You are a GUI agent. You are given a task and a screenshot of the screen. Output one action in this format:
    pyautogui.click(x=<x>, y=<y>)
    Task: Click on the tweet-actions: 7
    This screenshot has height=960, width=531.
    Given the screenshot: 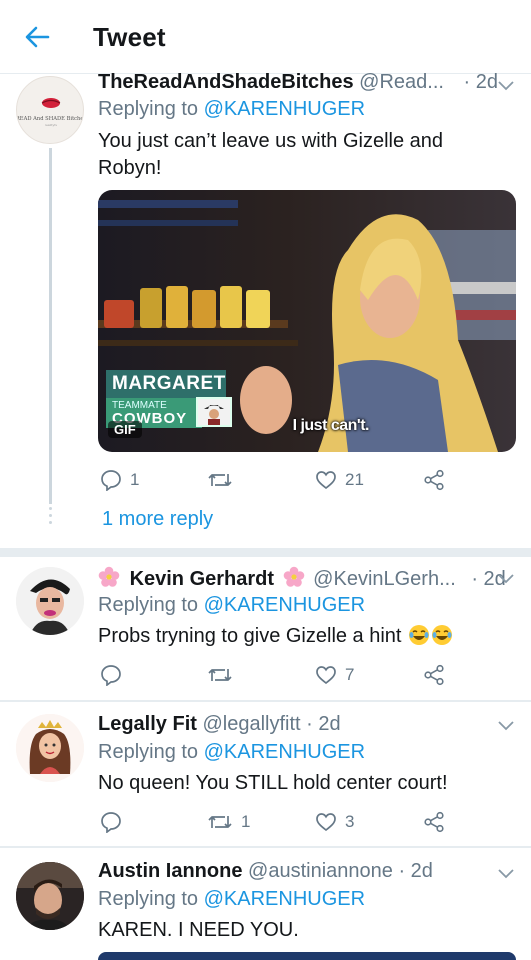 What is the action you would take?
    pyautogui.click(x=300, y=675)
    